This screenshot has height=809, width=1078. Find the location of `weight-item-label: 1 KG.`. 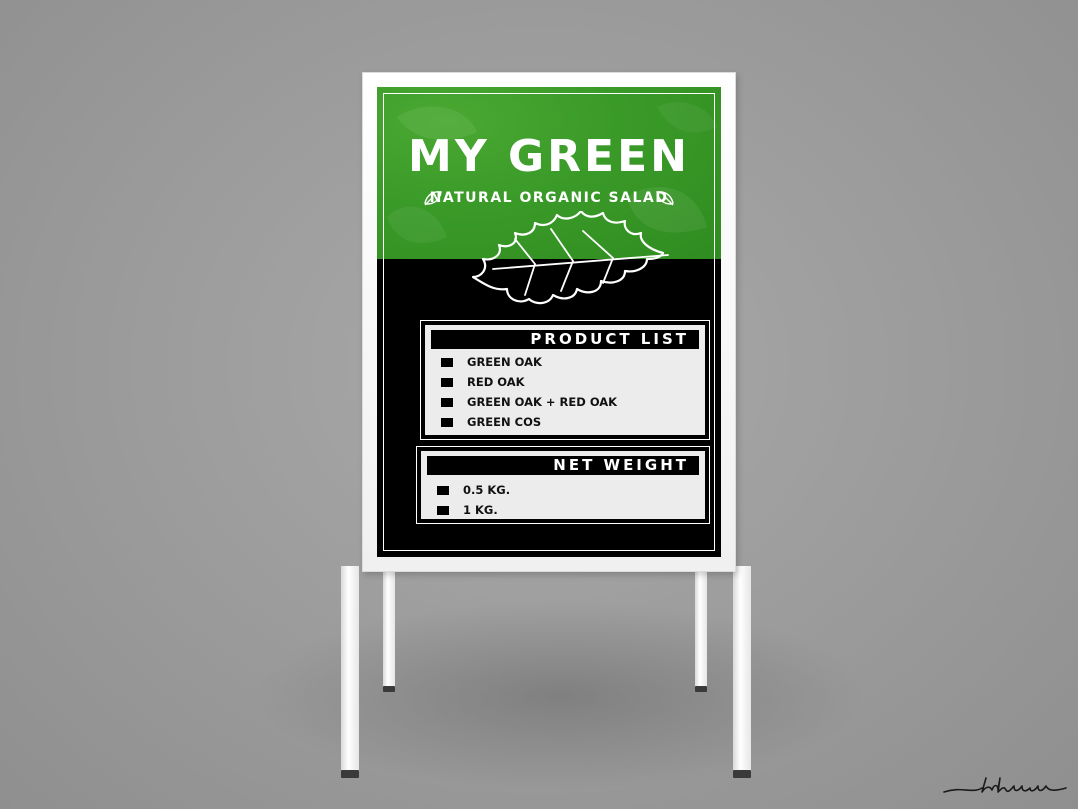

weight-item-label: 1 KG. is located at coordinates (480, 510).